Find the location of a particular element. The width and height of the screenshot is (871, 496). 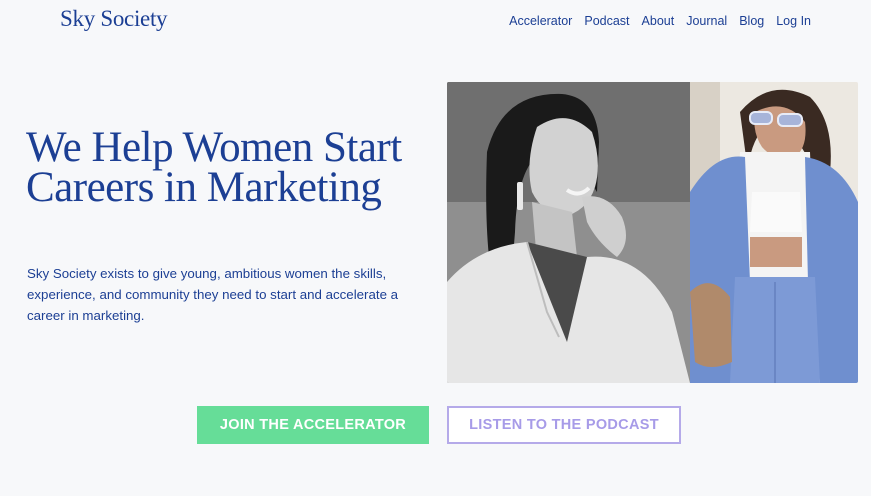

blue-suit-illustration is located at coordinates (774, 232).